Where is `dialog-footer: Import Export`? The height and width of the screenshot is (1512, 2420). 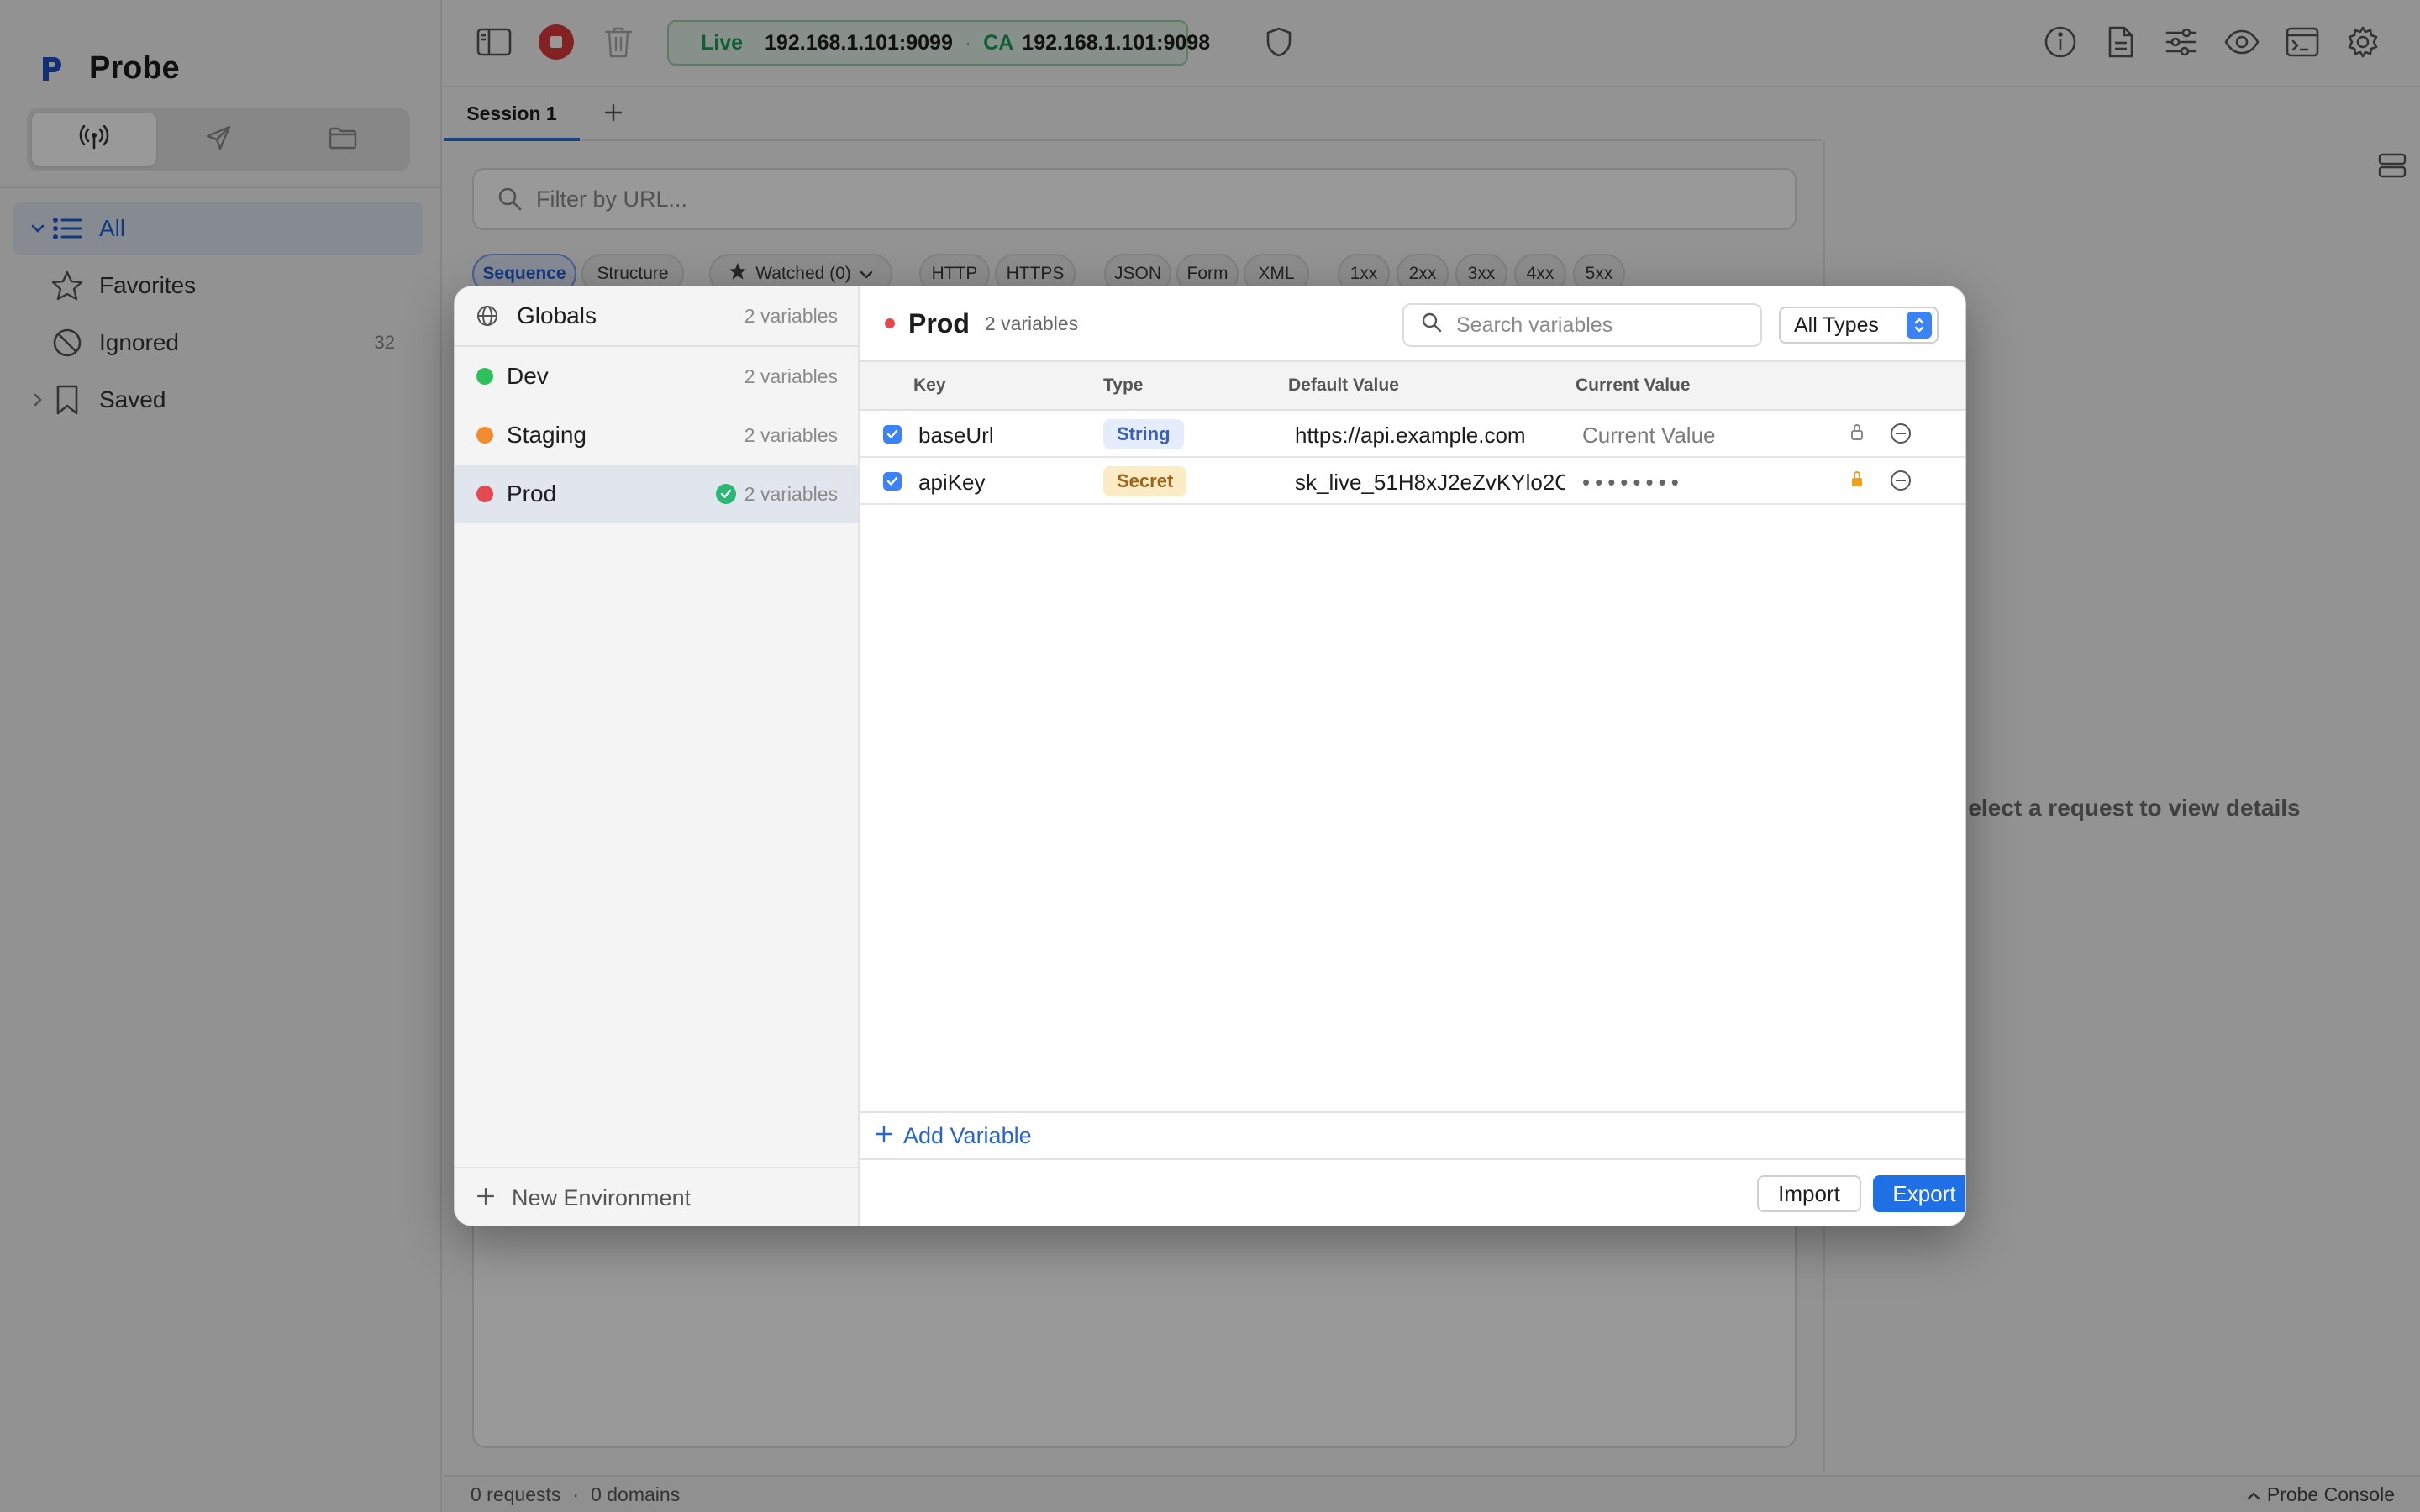
dialog-footer: Import Export is located at coordinates (1412, 1192).